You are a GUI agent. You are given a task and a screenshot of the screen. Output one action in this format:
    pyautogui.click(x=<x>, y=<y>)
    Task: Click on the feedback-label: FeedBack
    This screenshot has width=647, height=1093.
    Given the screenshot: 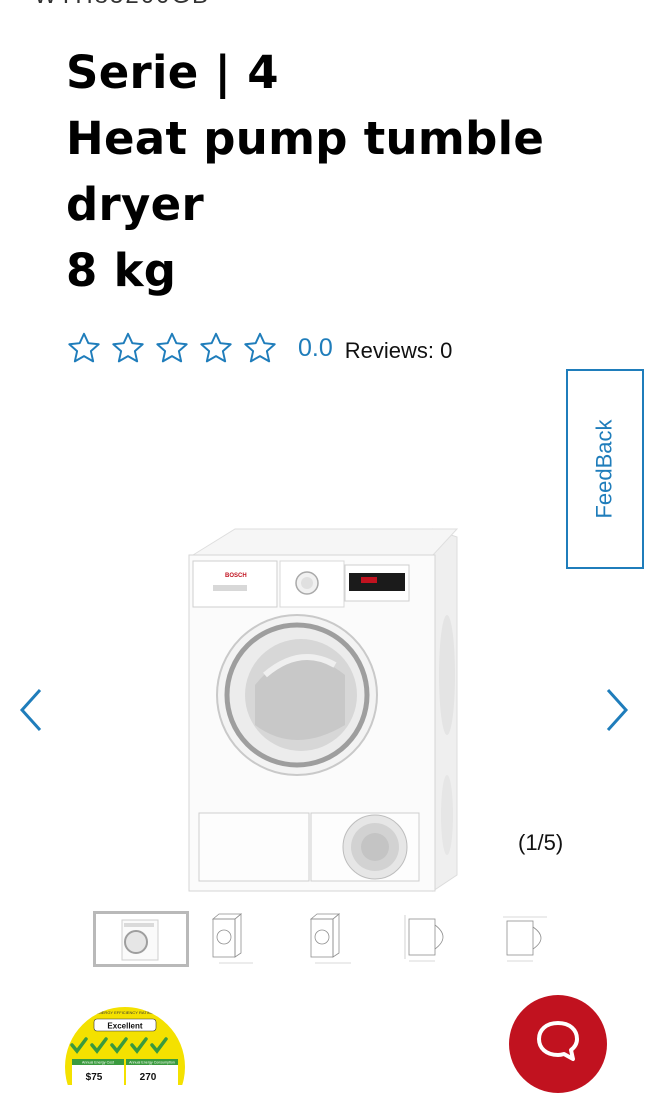 What is the action you would take?
    pyautogui.click(x=604, y=469)
    